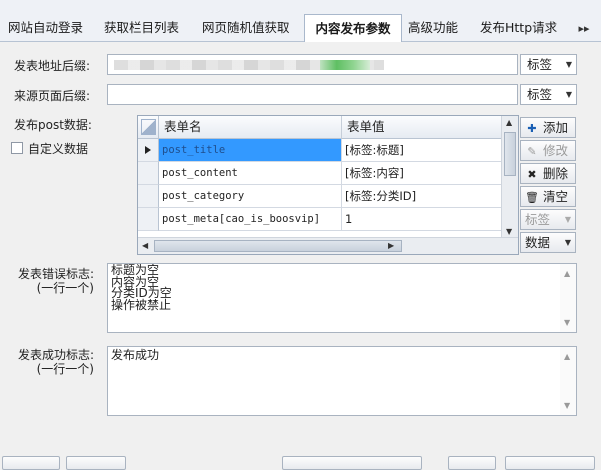 The width and height of the screenshot is (601, 470). What do you see at coordinates (52, 96) in the screenshot?
I see `source-page-label: 来源页面后缀:` at bounding box center [52, 96].